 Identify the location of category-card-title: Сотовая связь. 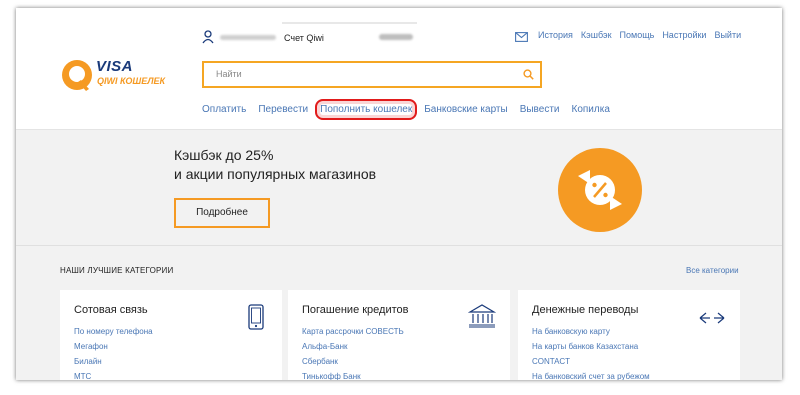
(111, 310).